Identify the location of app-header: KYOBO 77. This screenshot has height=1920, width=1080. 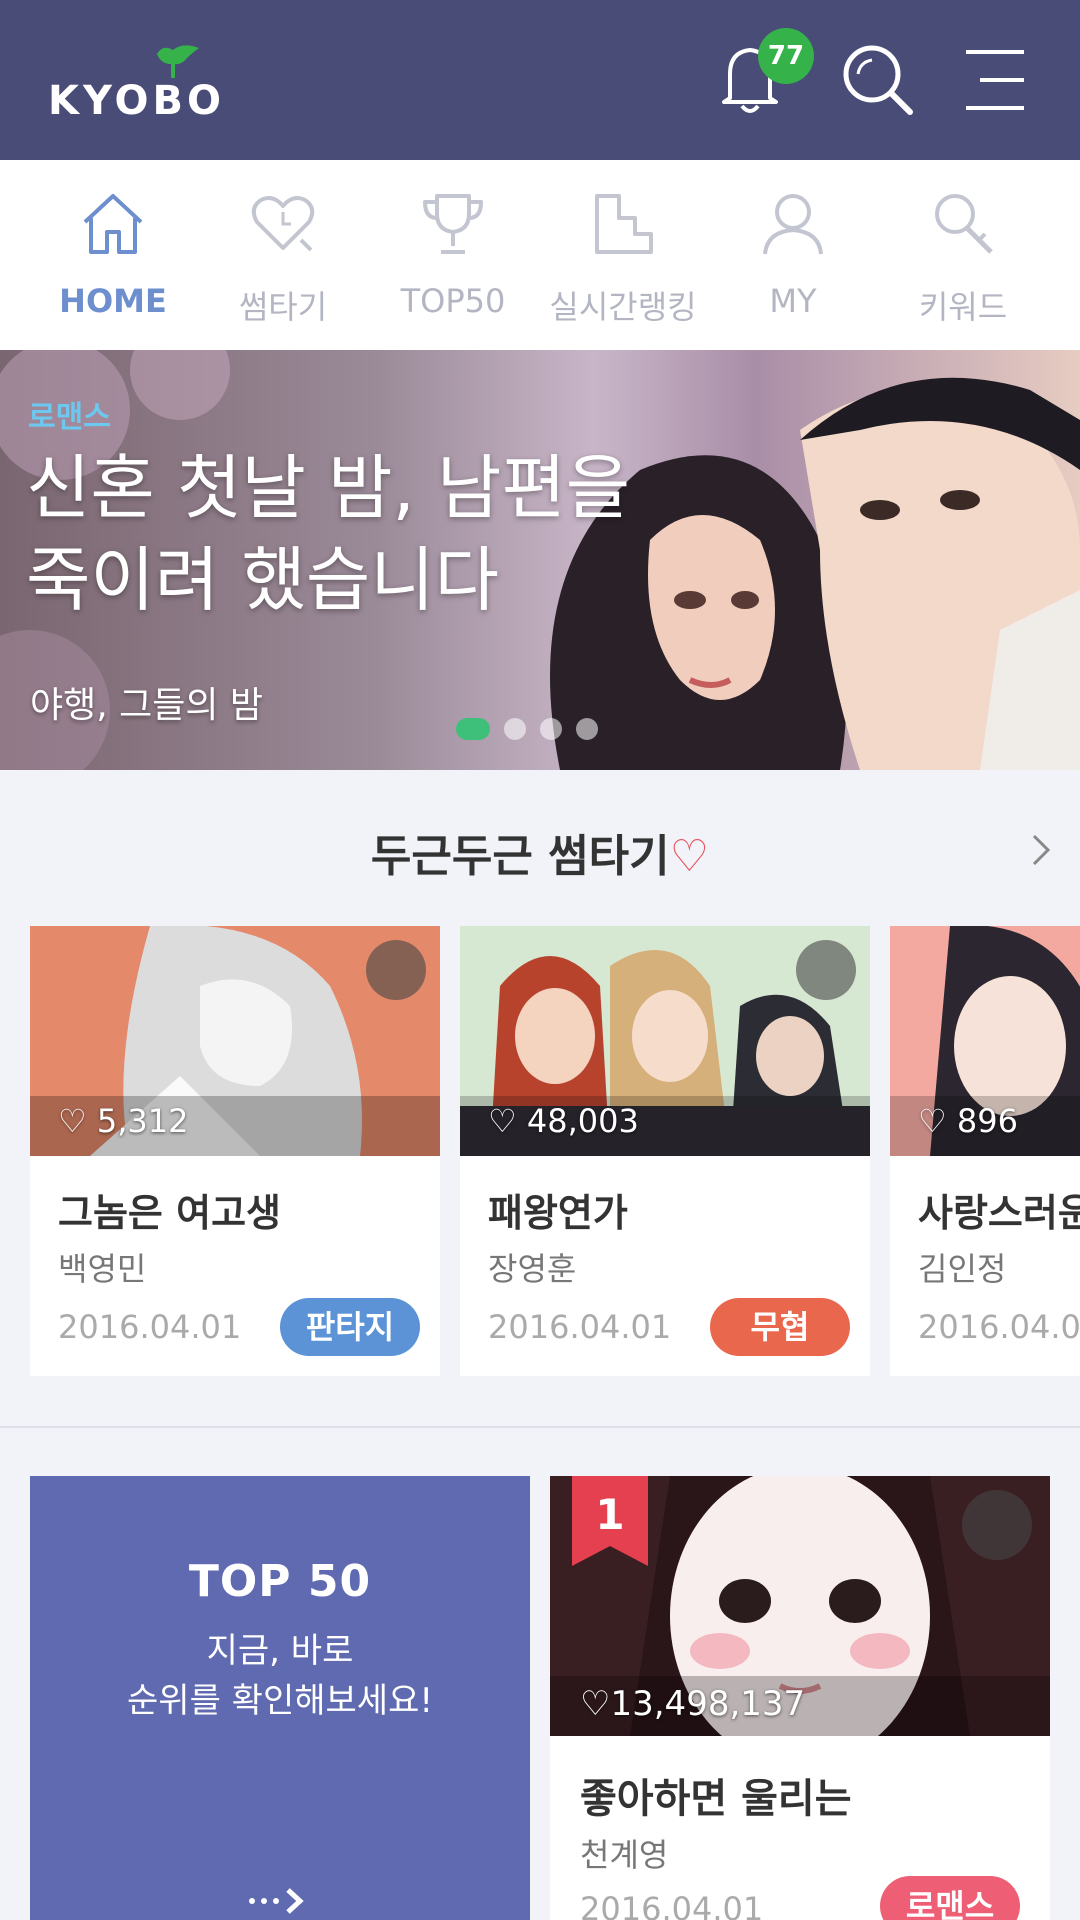
(540, 80).